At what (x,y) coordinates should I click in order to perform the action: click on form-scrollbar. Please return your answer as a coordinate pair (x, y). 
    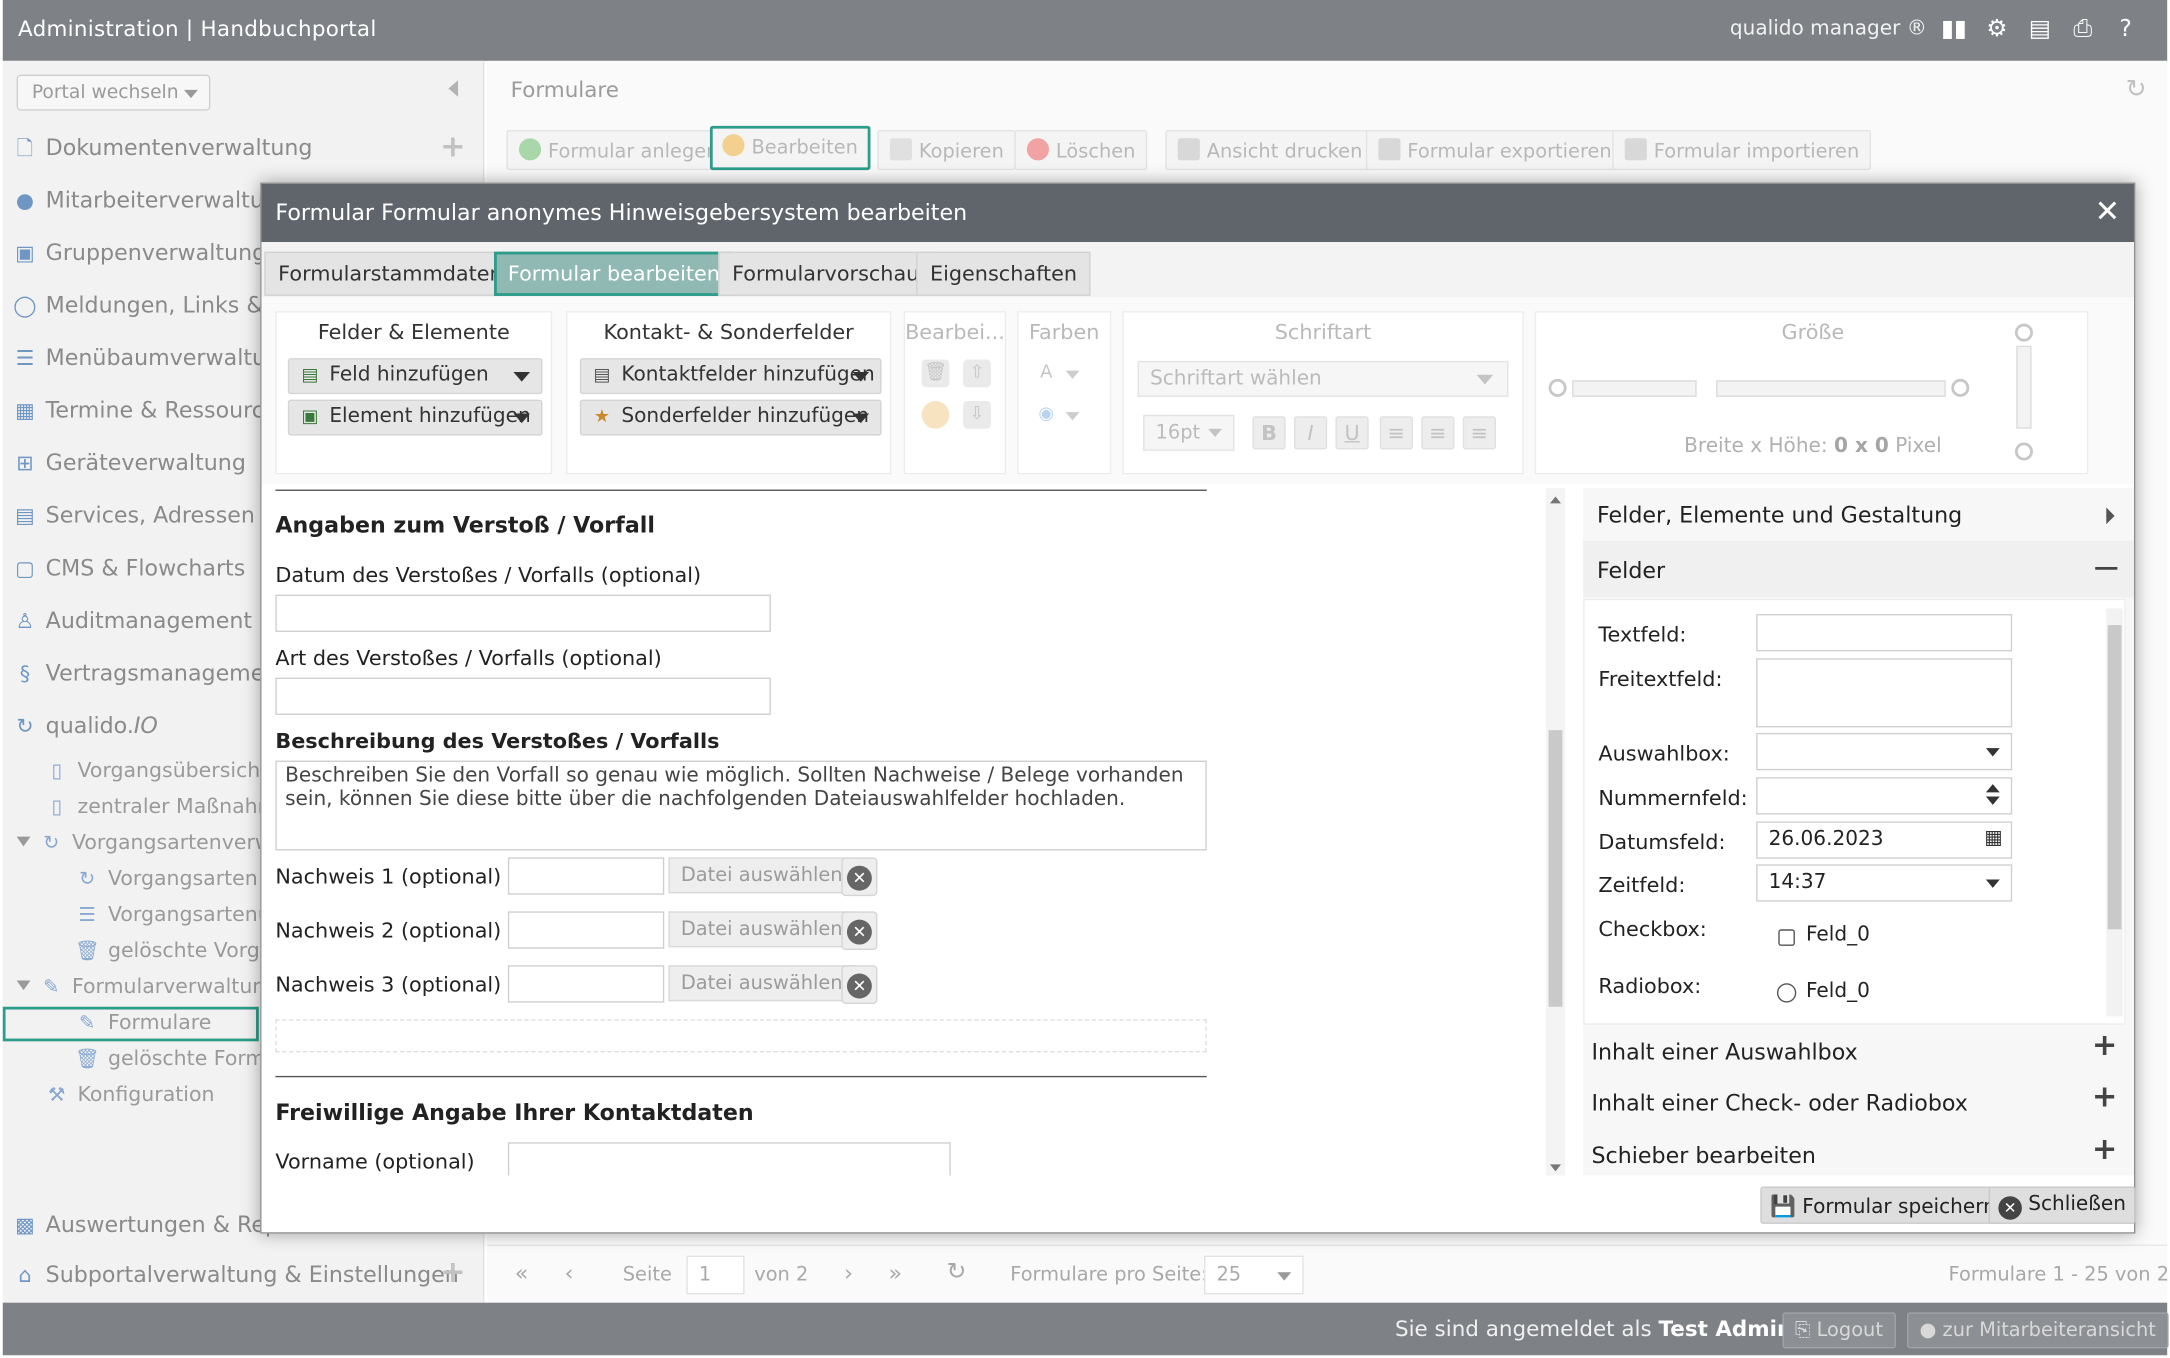
    Looking at the image, I should click on (1555, 832).